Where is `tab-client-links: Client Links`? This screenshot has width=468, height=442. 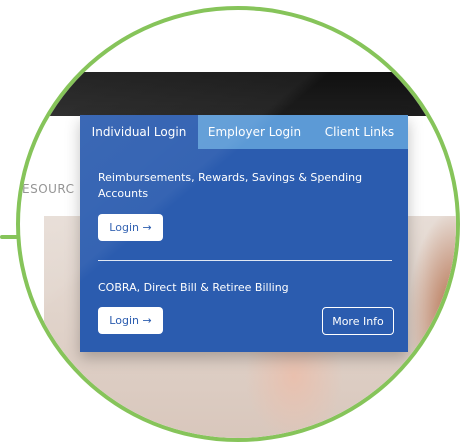
tab-client-links: Client Links is located at coordinates (359, 132).